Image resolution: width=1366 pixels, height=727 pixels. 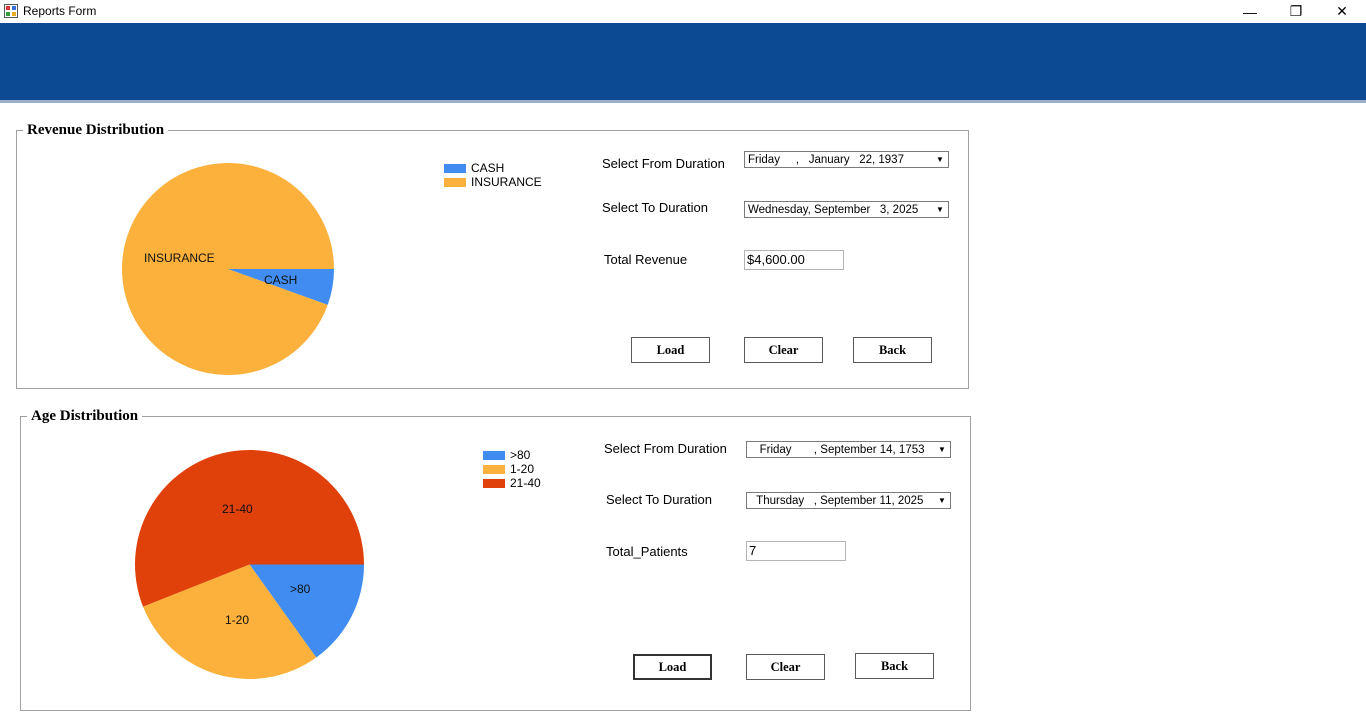 I want to click on pie-label-1-20: 1-20, so click(x=237, y=620).